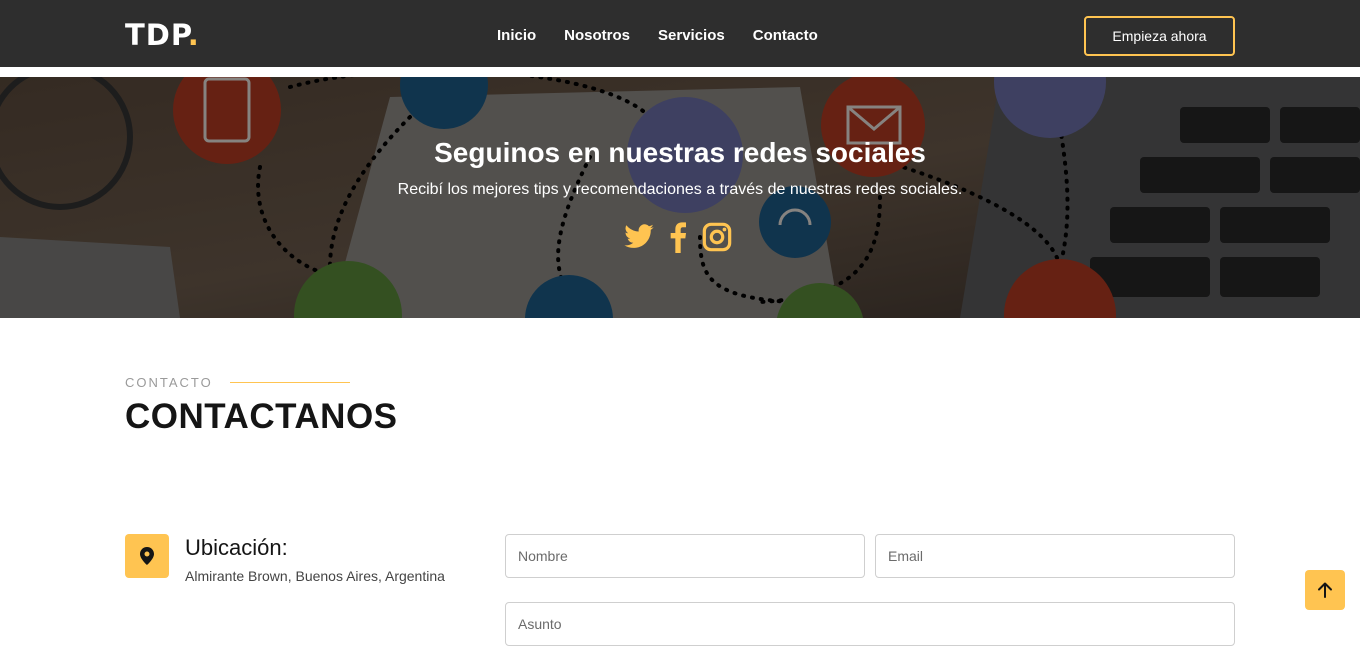 The height and width of the screenshot is (646, 1360). Describe the element at coordinates (315, 576) in the screenshot. I see `location-text: Almirante Brown, Buenos Aires, Argentina` at that location.